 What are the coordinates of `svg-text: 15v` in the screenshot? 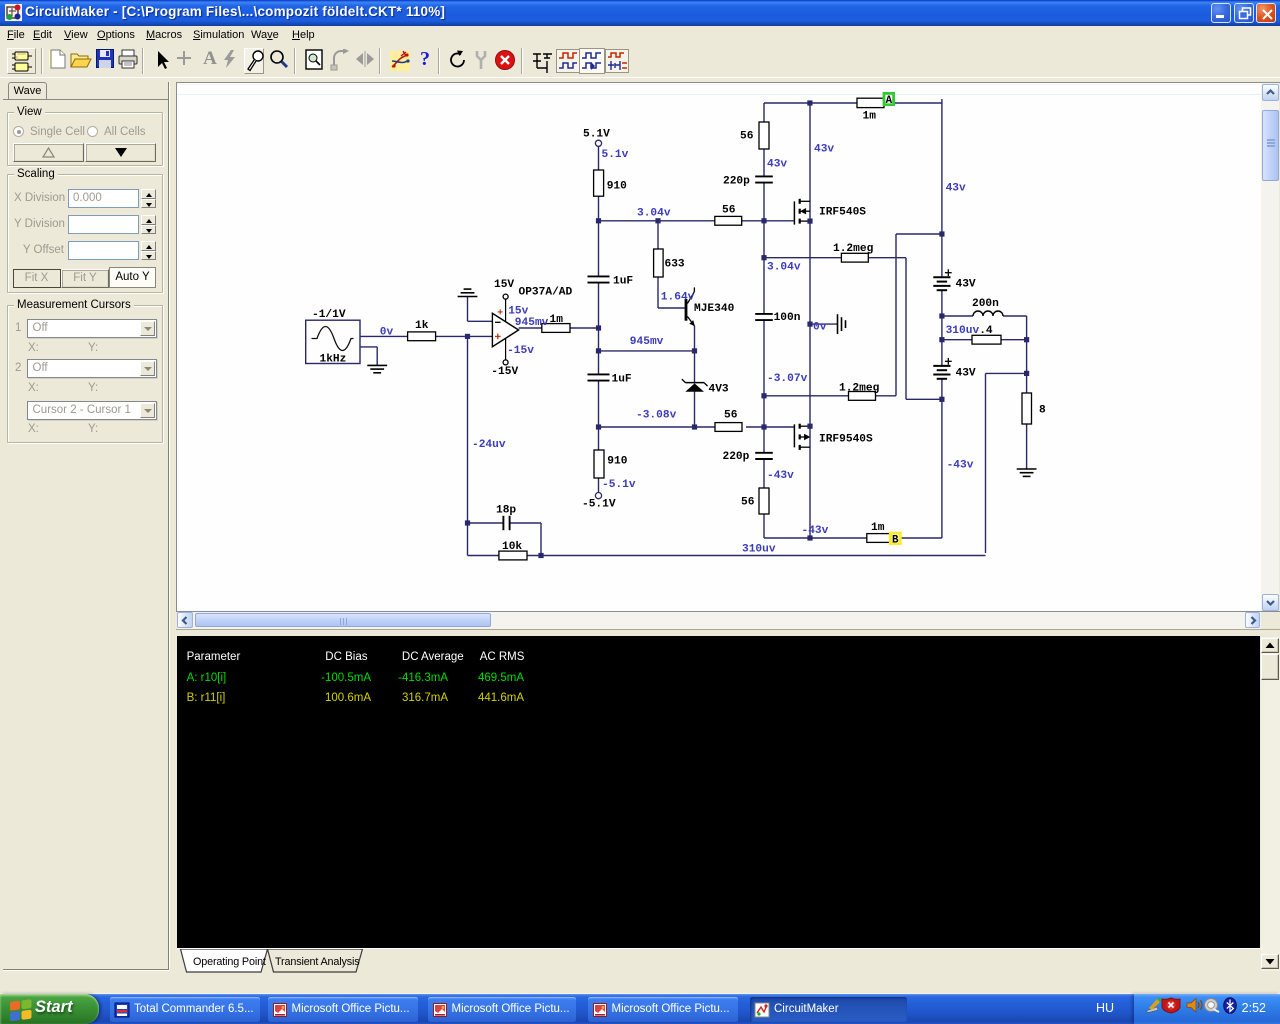 It's located at (518, 312).